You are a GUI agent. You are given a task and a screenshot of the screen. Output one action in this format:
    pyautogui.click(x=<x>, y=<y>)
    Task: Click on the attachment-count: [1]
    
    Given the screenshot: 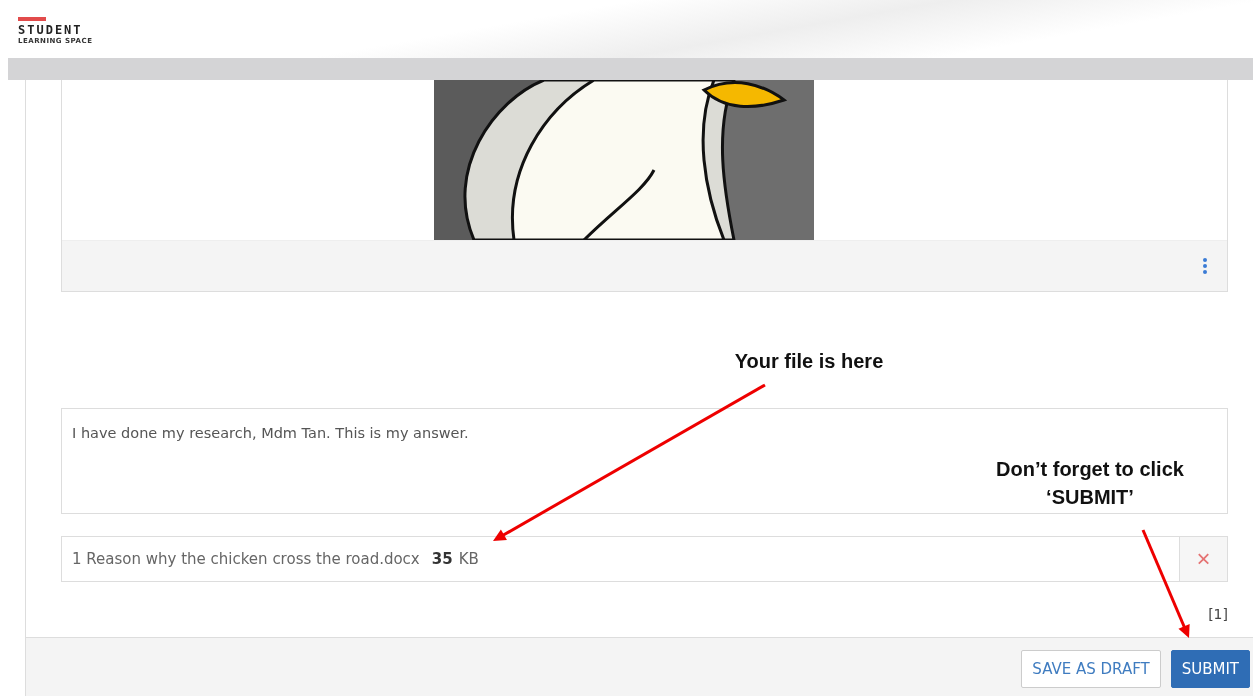 What is the action you would take?
    pyautogui.click(x=1218, y=614)
    